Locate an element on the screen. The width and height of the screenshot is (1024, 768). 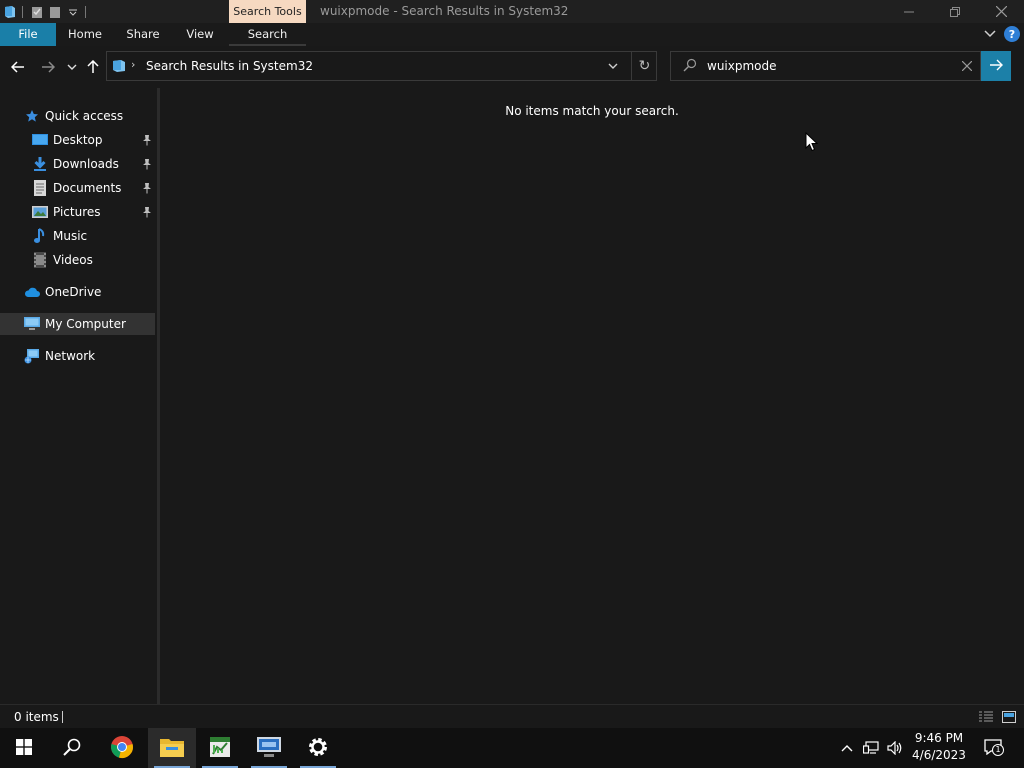
taskbar-file-explorer is located at coordinates (172, 748).